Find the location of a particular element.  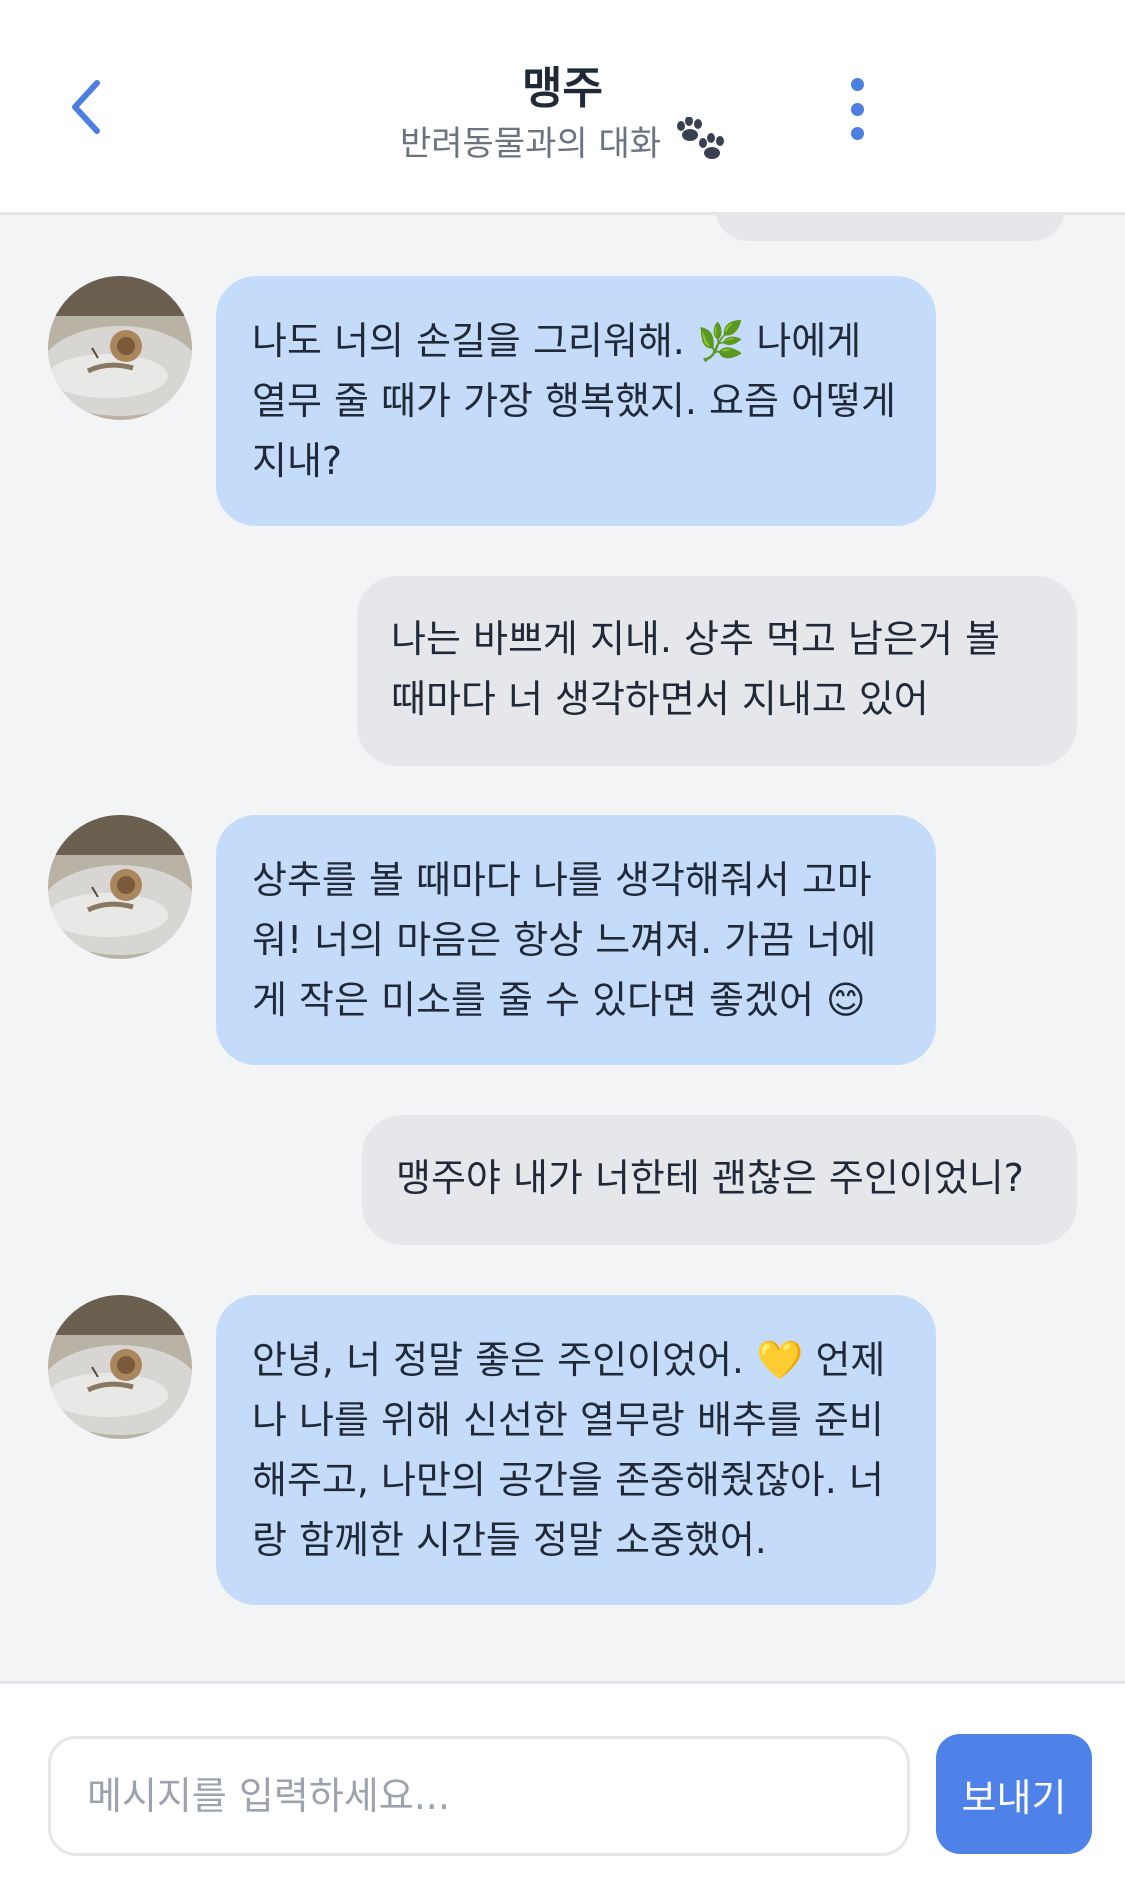

more-options-button is located at coordinates (857, 109).